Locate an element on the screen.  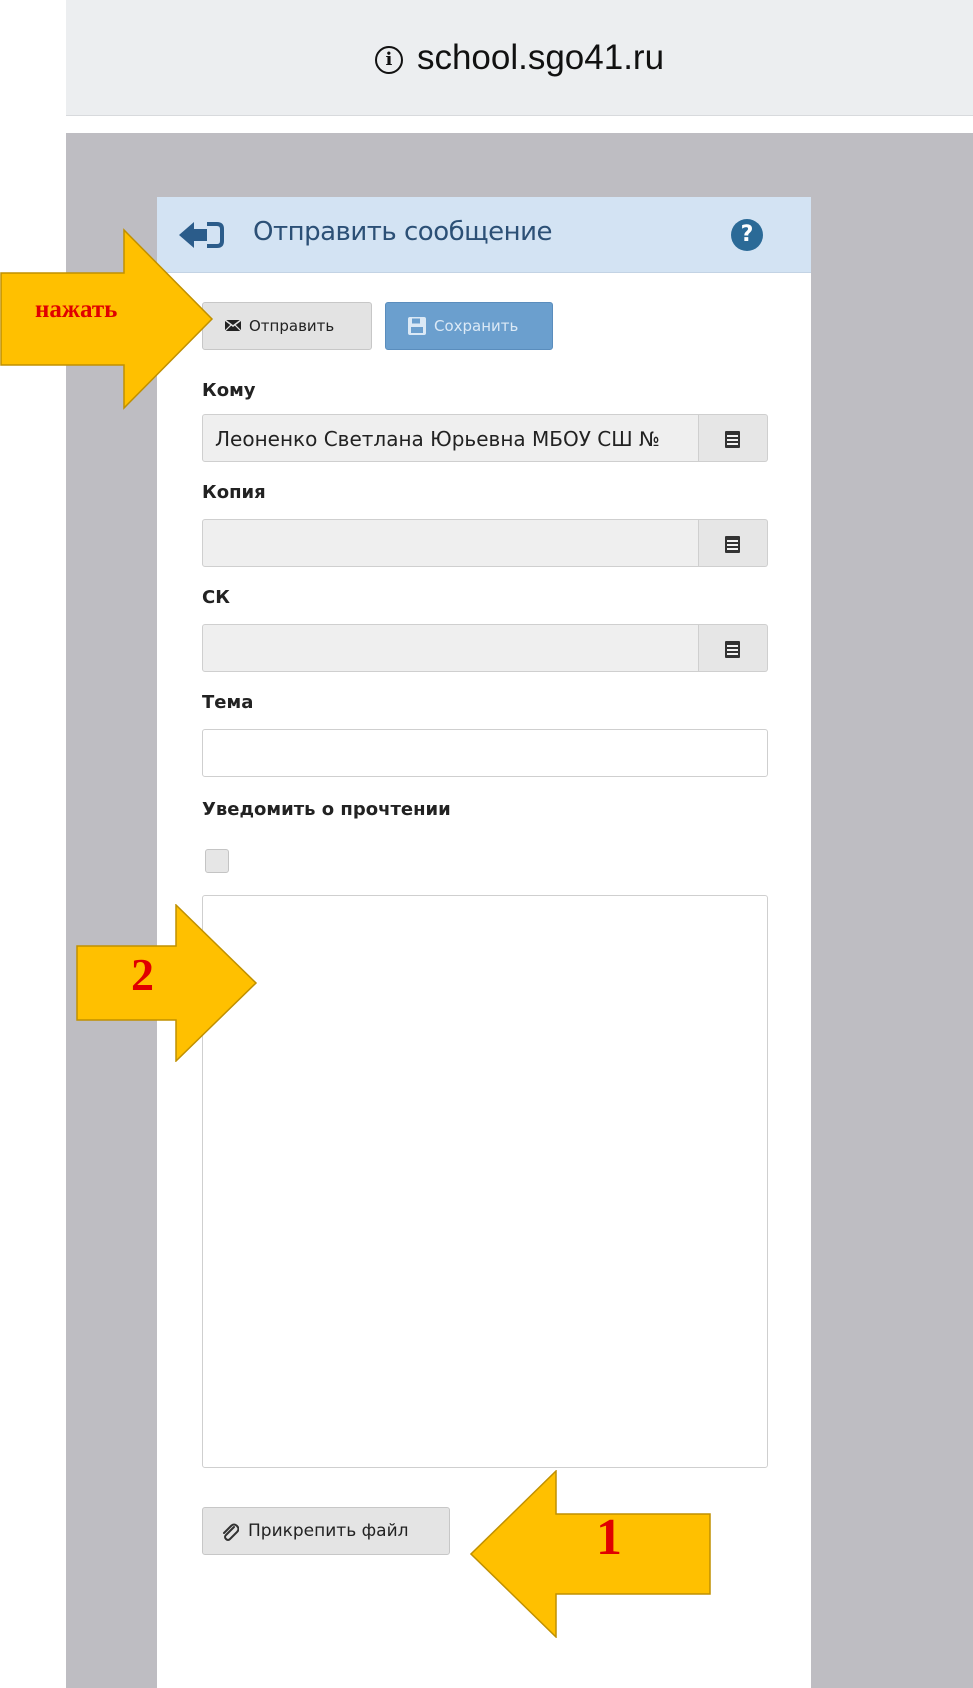
copy-field is located at coordinates (485, 543).